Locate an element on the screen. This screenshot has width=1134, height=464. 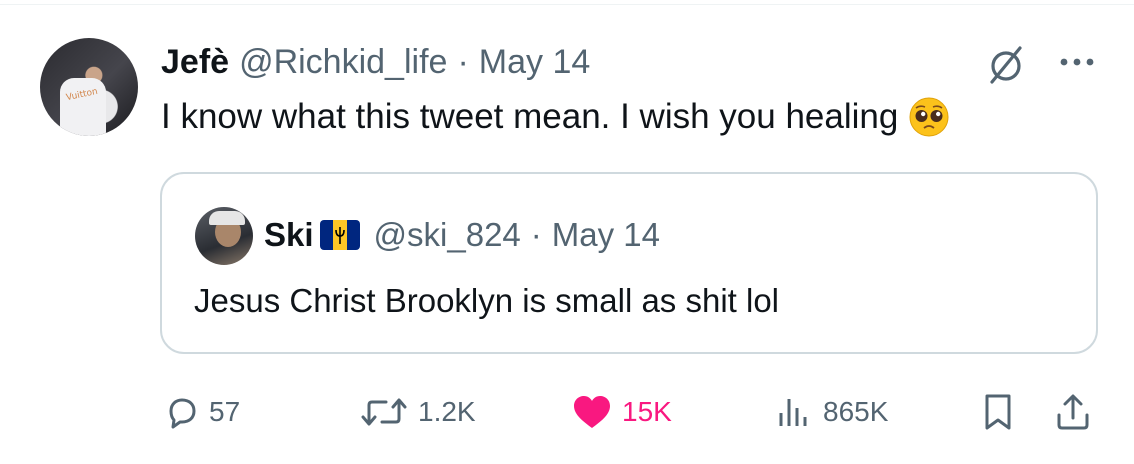
top-divider is located at coordinates (567, 4).